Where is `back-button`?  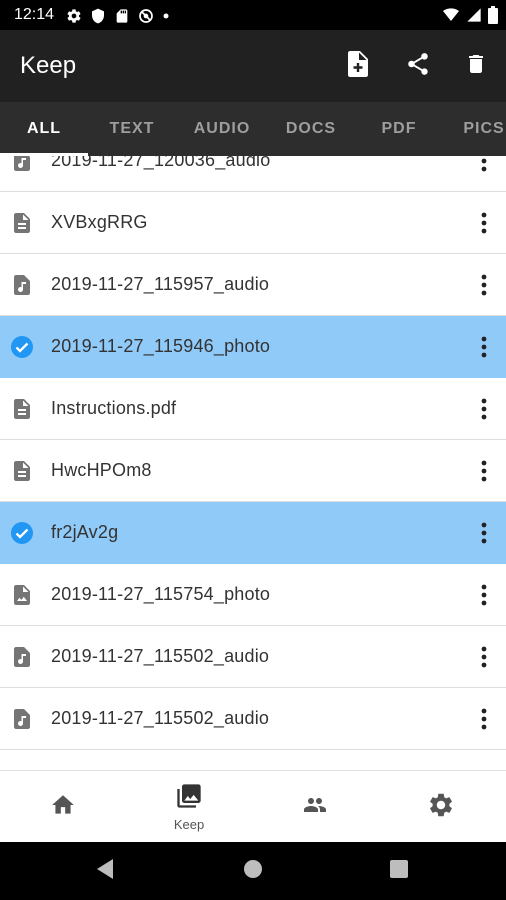
back-button is located at coordinates (105, 871).